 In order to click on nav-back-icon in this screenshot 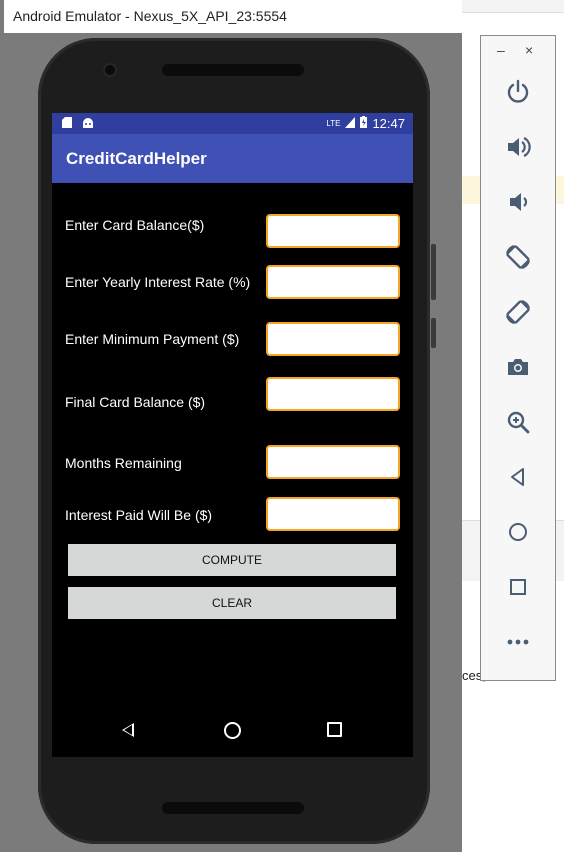, I will do `click(128, 730)`.